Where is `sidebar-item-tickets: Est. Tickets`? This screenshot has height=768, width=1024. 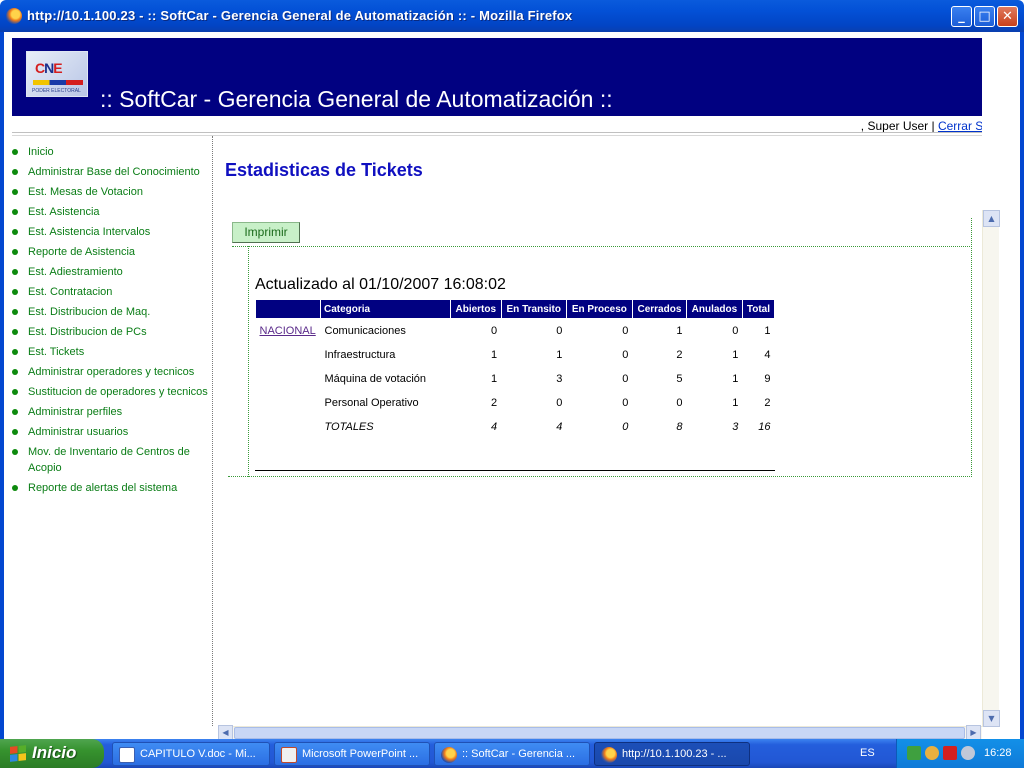 sidebar-item-tickets: Est. Tickets is located at coordinates (110, 352).